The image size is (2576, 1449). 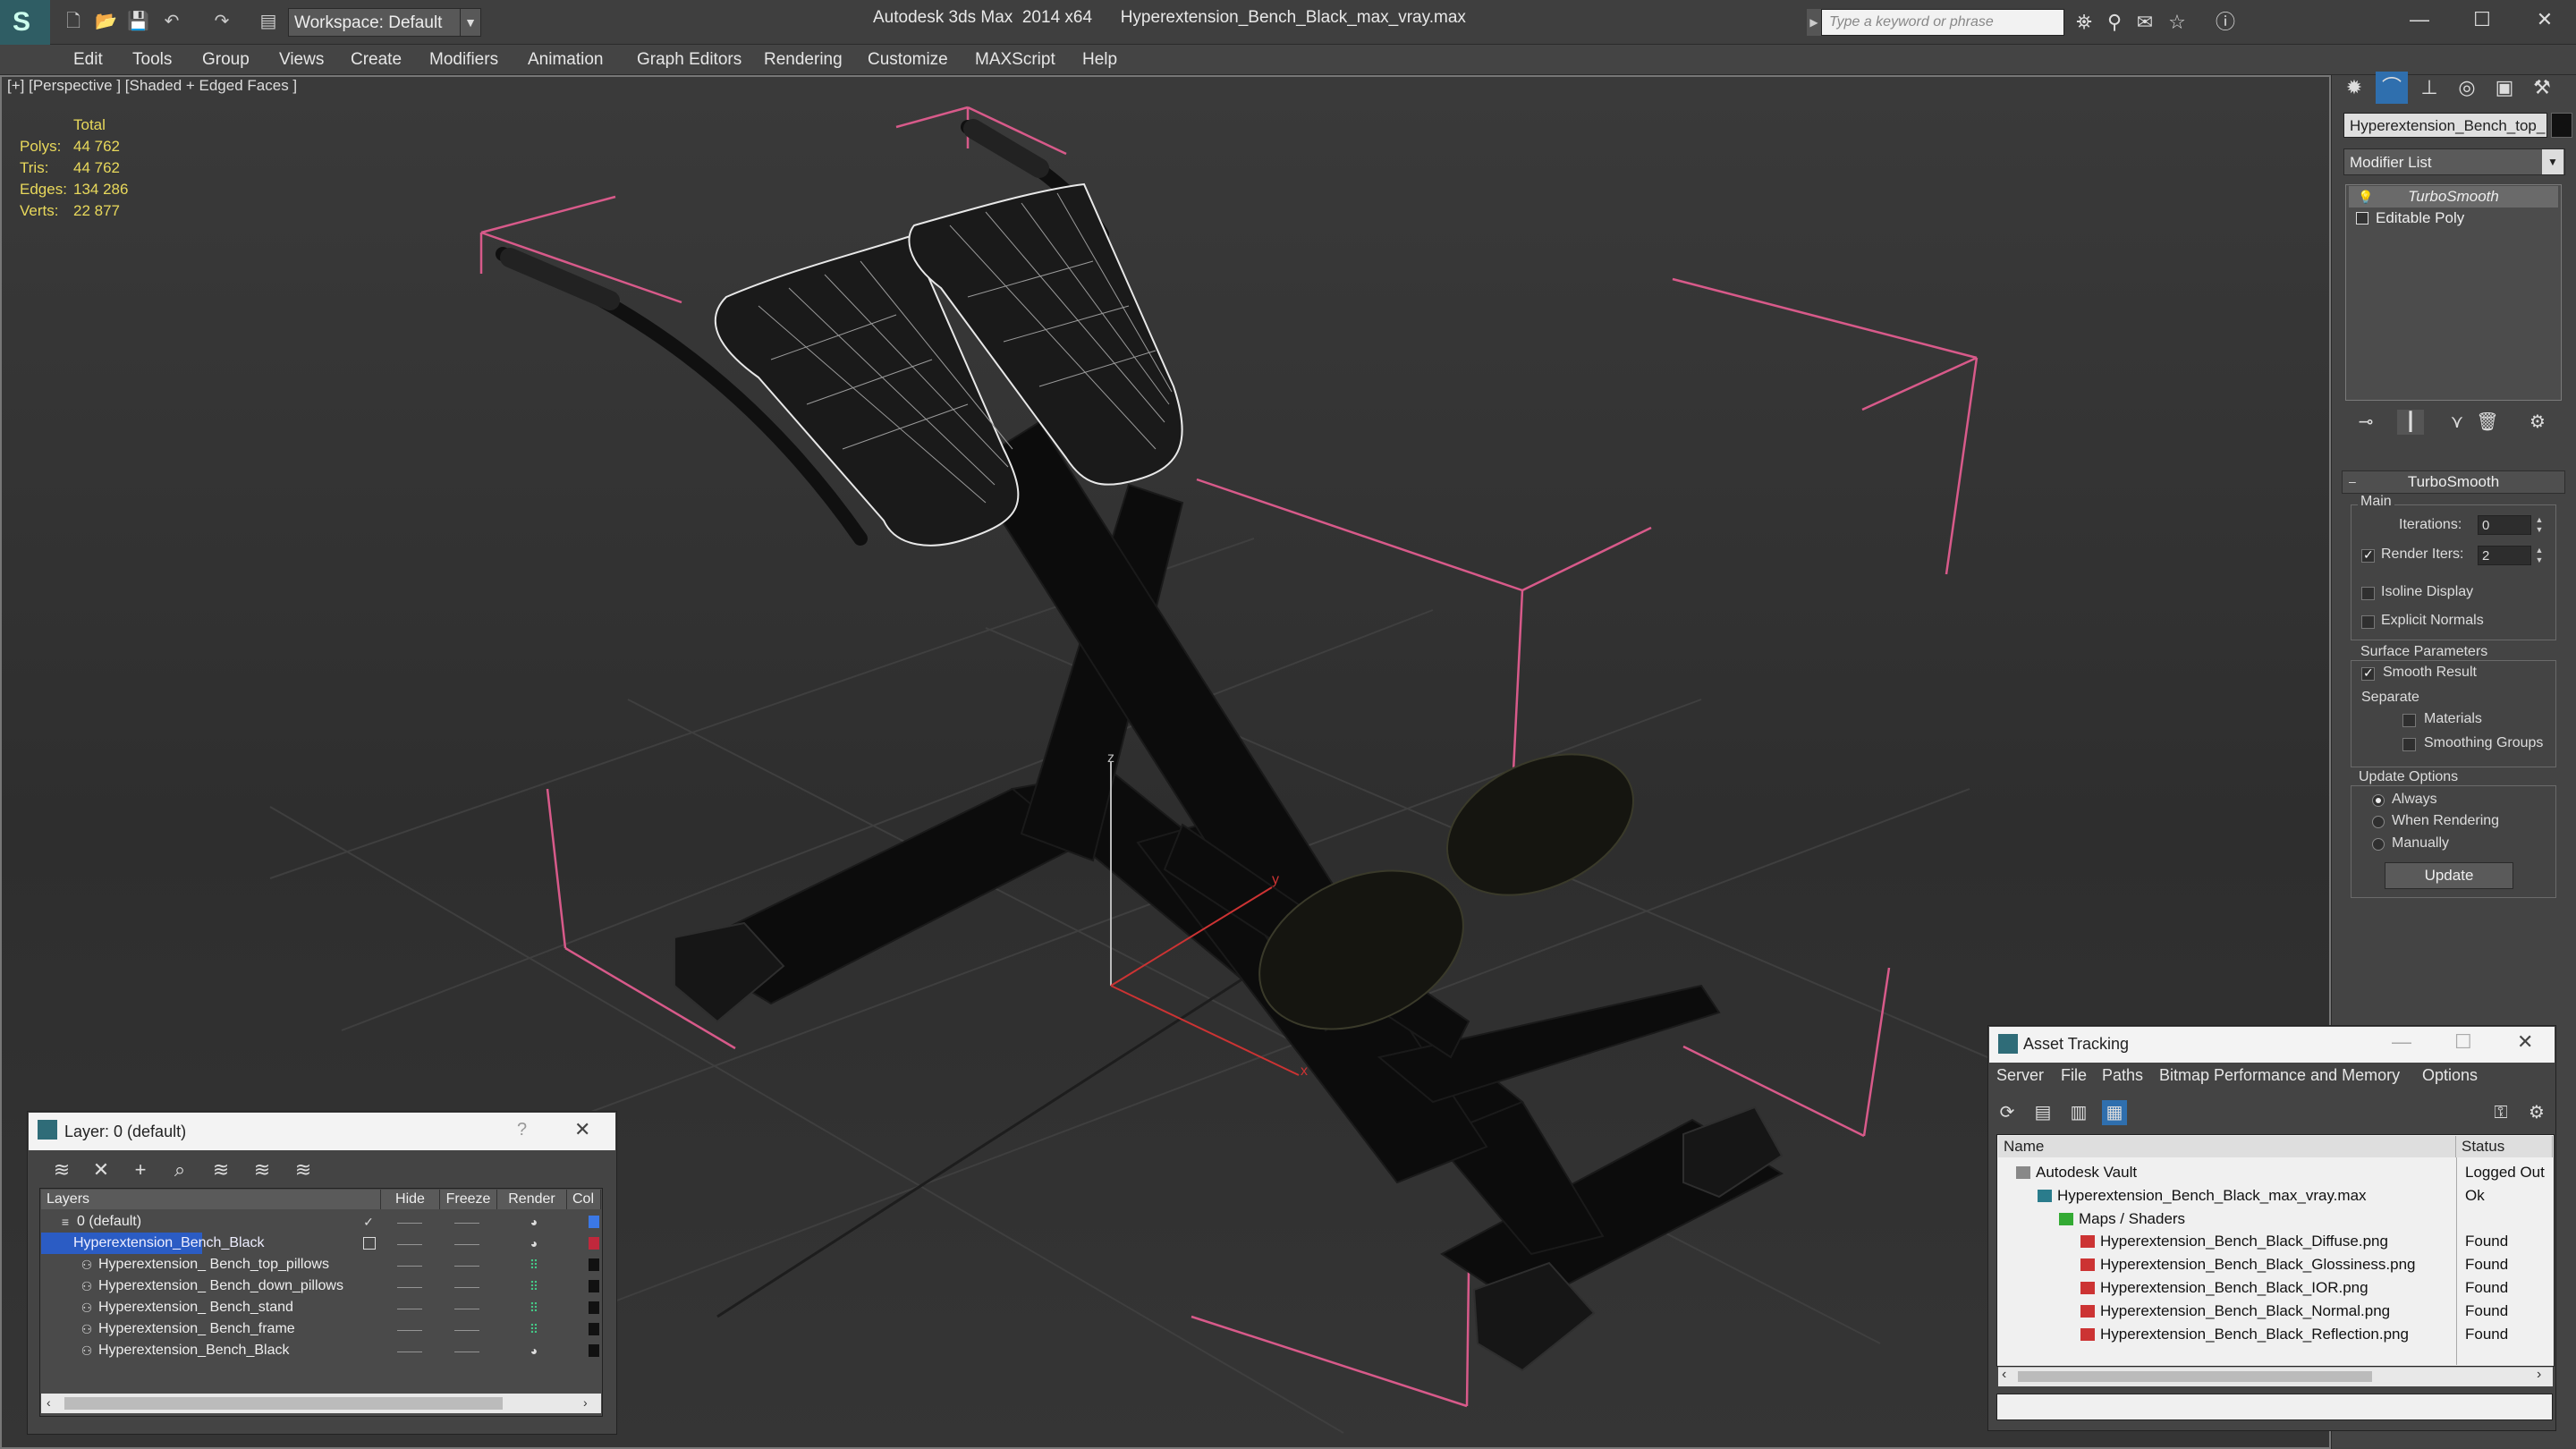 I want to click on layer-row: ⚇ Hyperextension_ Bench_stand —— —— ⠿, so click(x=320, y=1307).